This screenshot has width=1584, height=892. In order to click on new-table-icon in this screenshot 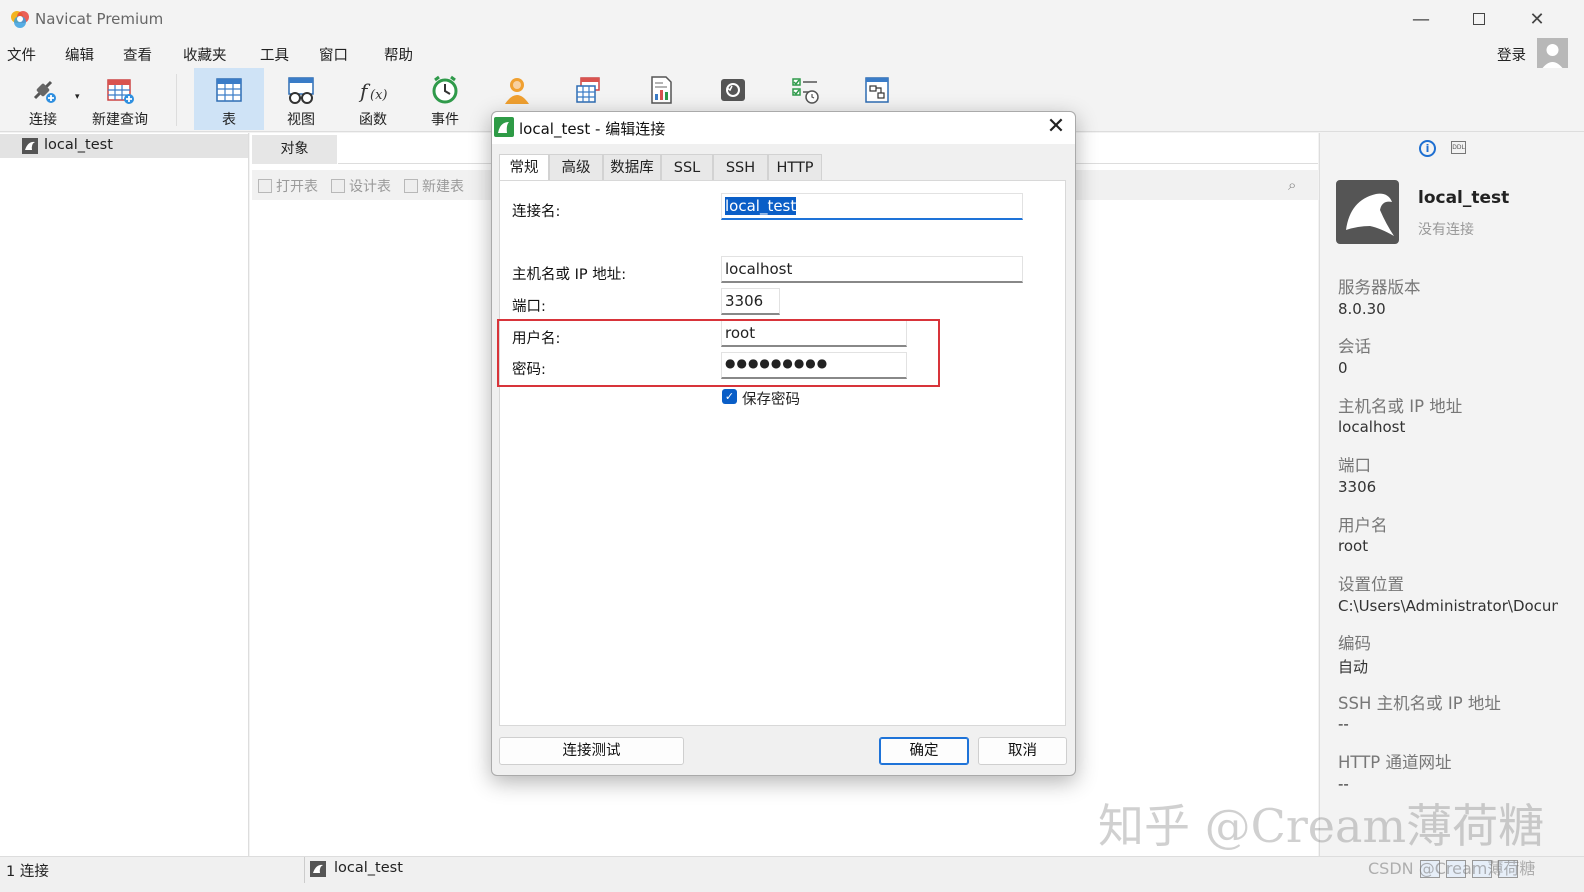, I will do `click(411, 186)`.